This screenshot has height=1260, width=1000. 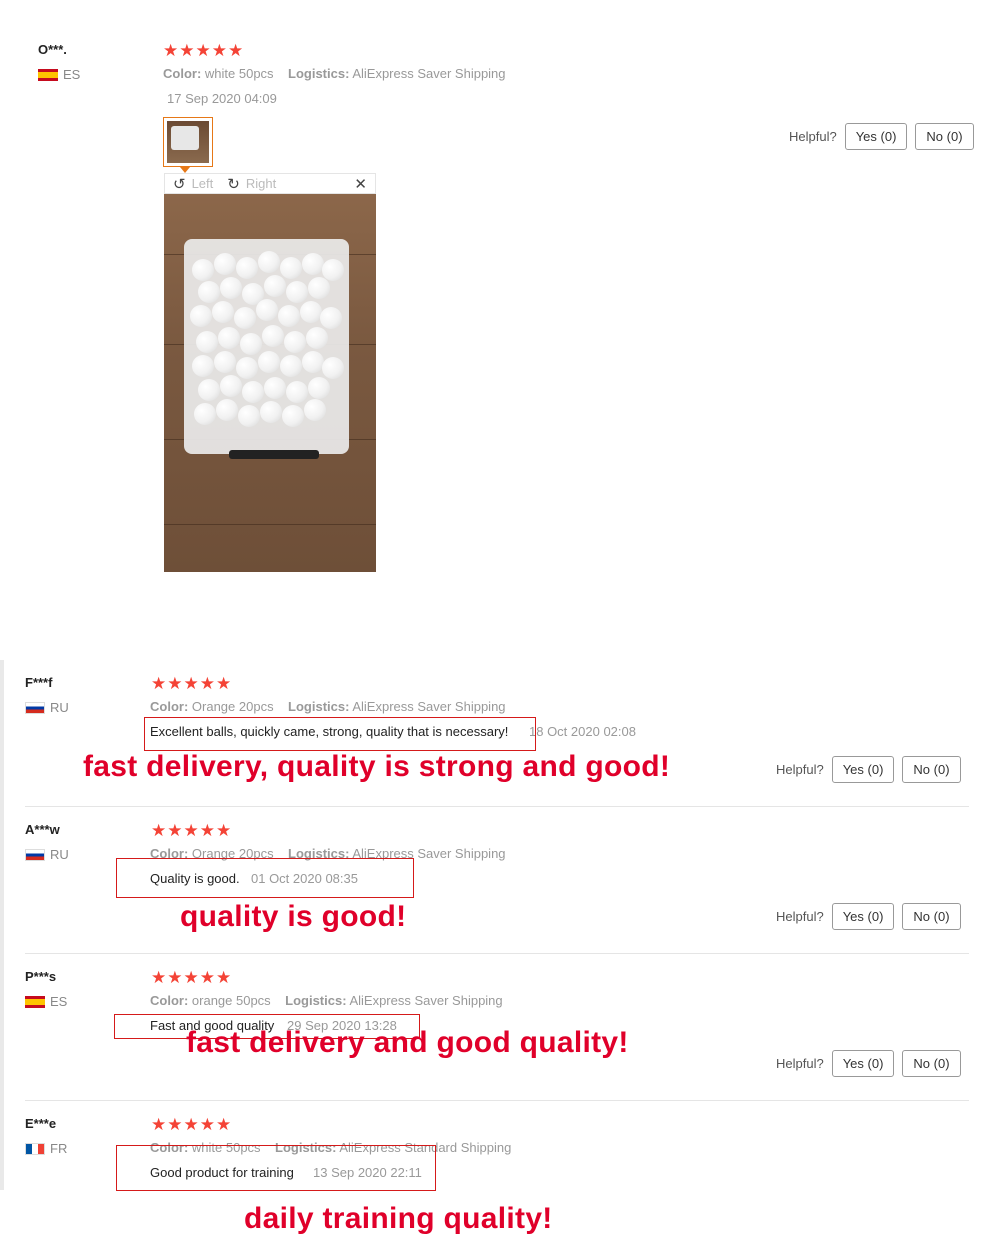 What do you see at coordinates (179, 184) in the screenshot?
I see `rotate-left-icon: ↺` at bounding box center [179, 184].